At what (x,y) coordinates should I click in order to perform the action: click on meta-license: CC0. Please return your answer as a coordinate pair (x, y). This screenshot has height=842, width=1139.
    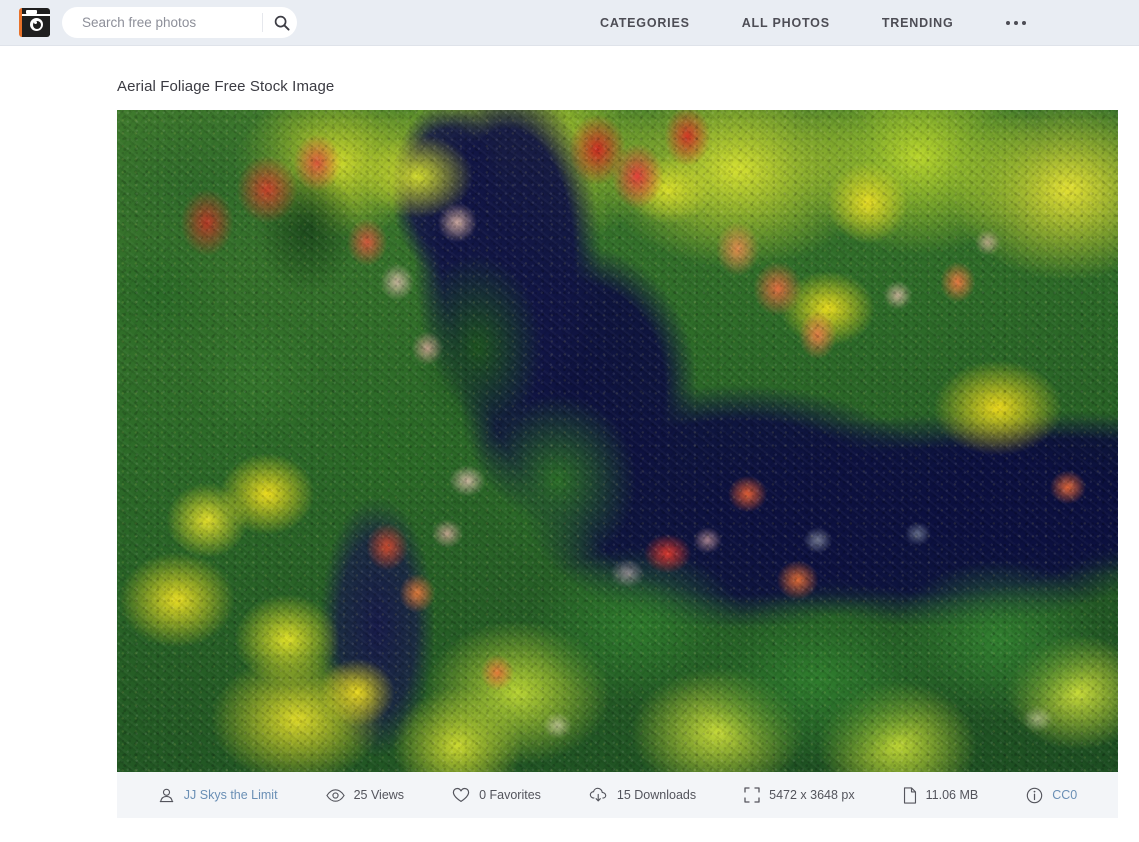
    Looking at the image, I should click on (1051, 795).